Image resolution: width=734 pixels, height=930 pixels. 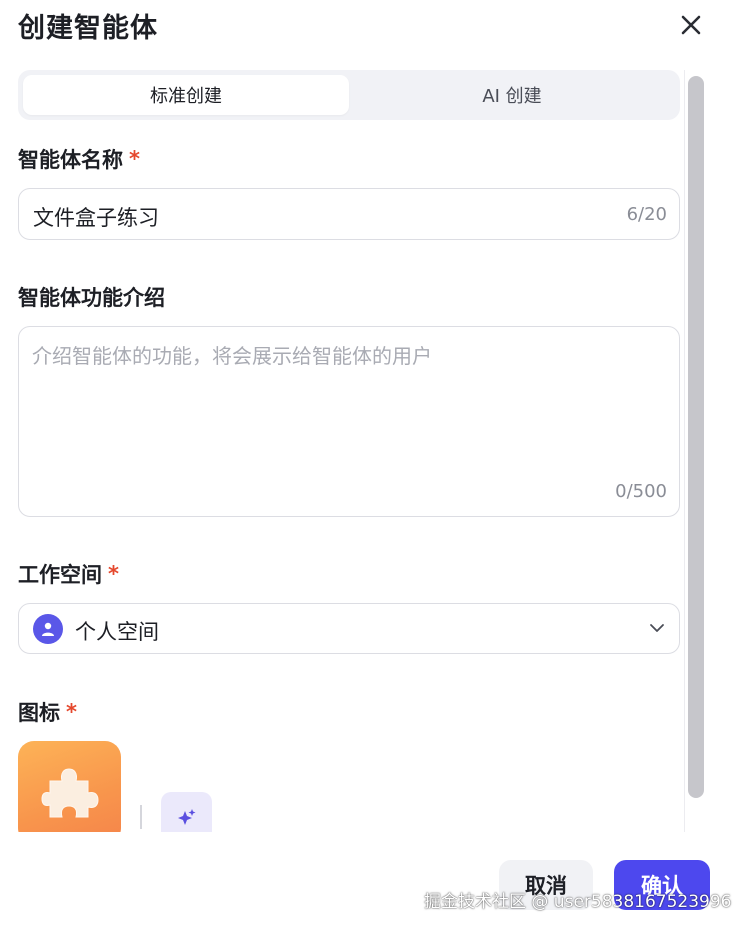 What do you see at coordinates (512, 95) in the screenshot?
I see `tab-ai-create: AI 创建` at bounding box center [512, 95].